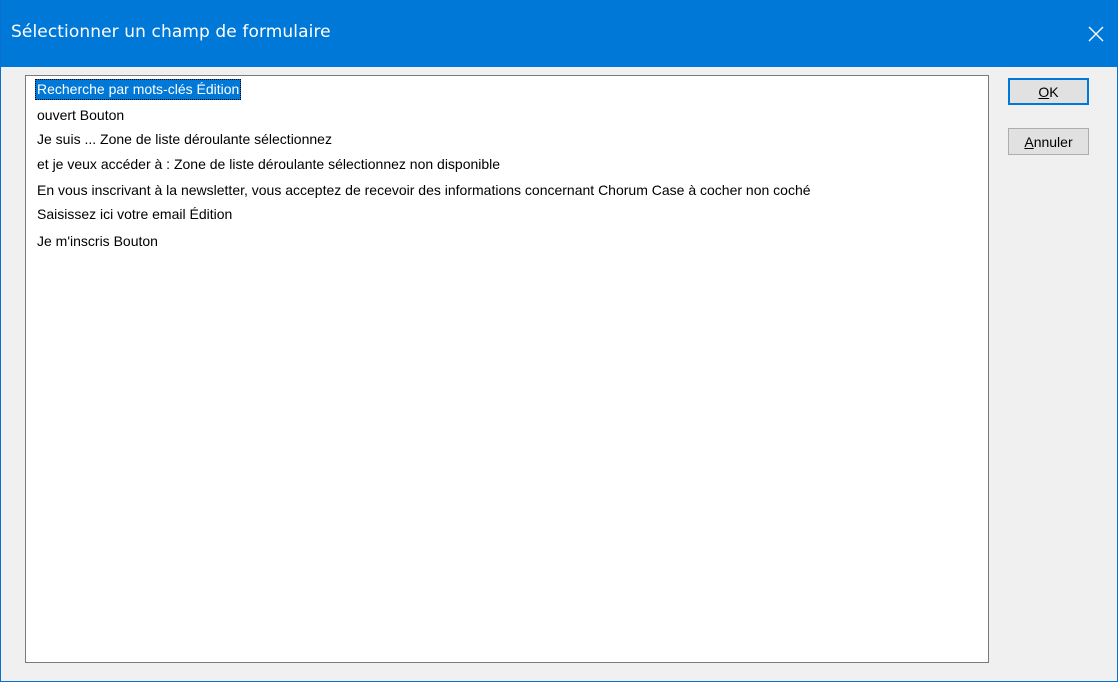 Image resolution: width=1118 pixels, height=682 pixels. I want to click on list-item: Saisissez ici votre email Édition, so click(134, 214).